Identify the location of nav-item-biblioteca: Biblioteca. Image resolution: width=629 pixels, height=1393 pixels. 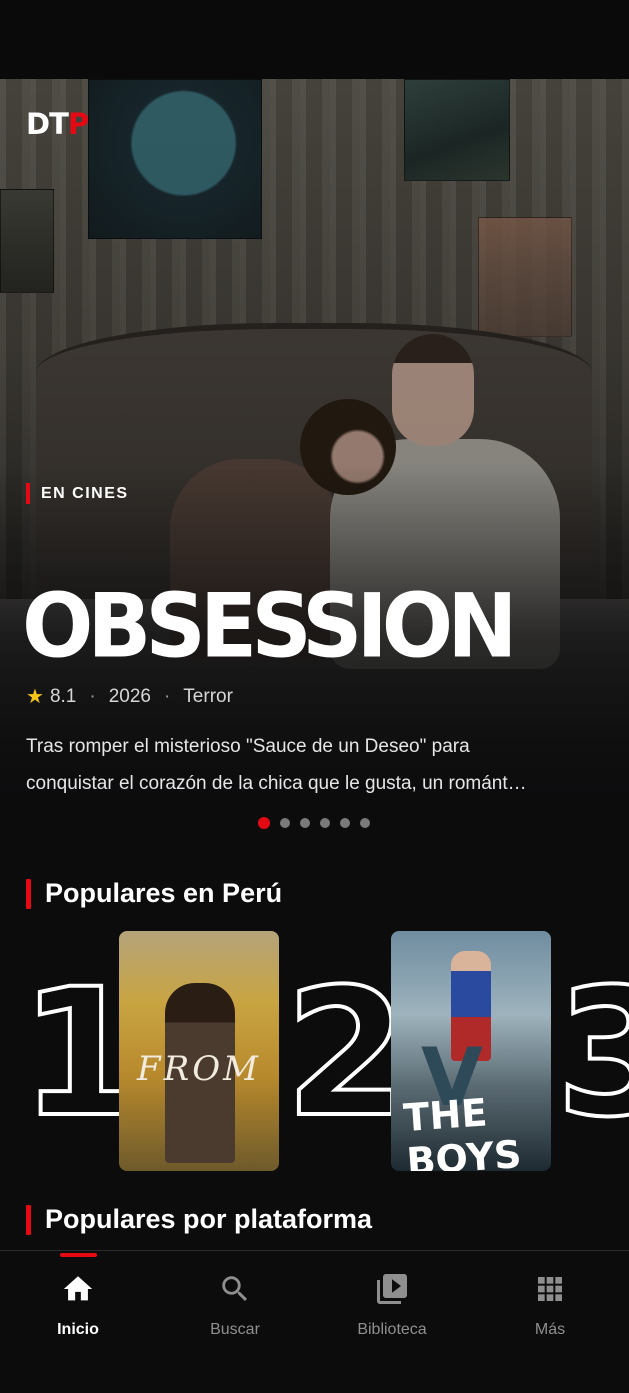
(392, 1304).